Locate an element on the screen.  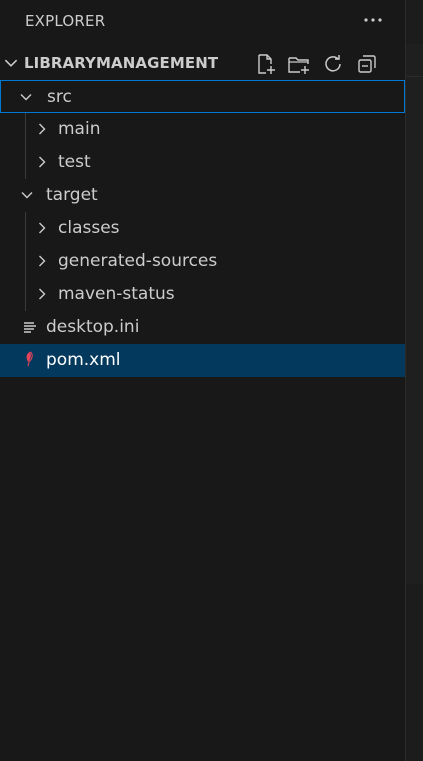
tree-item-label: src is located at coordinates (59, 97).